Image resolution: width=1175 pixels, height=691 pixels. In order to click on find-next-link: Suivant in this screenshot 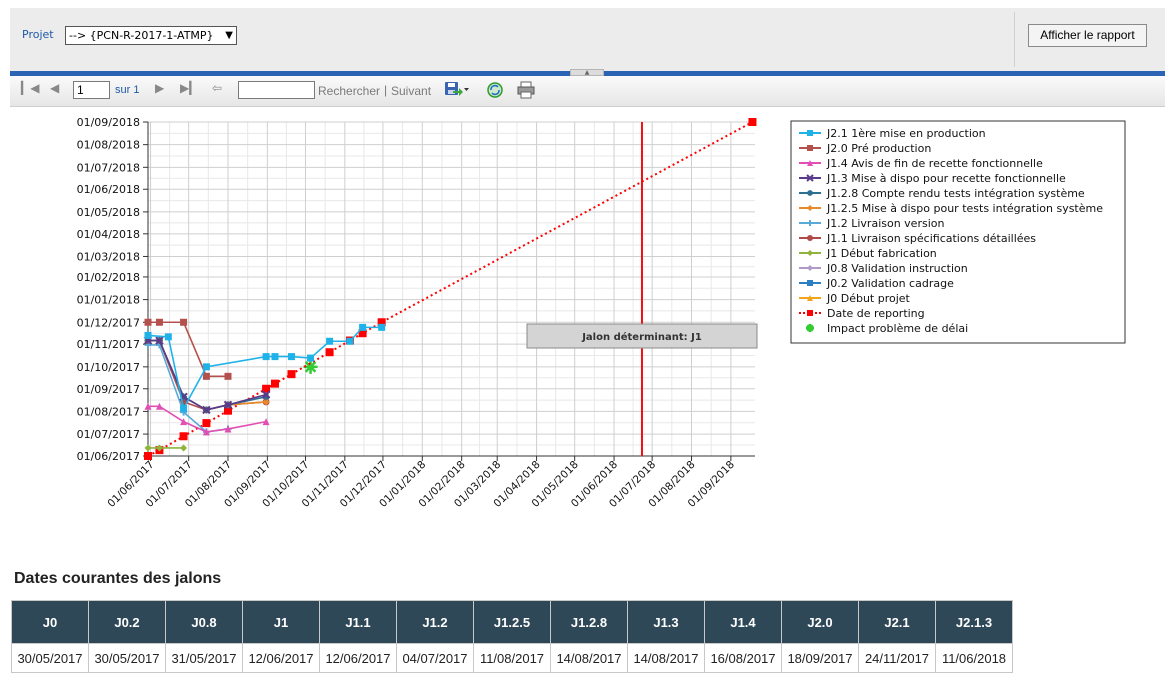, I will do `click(411, 91)`.